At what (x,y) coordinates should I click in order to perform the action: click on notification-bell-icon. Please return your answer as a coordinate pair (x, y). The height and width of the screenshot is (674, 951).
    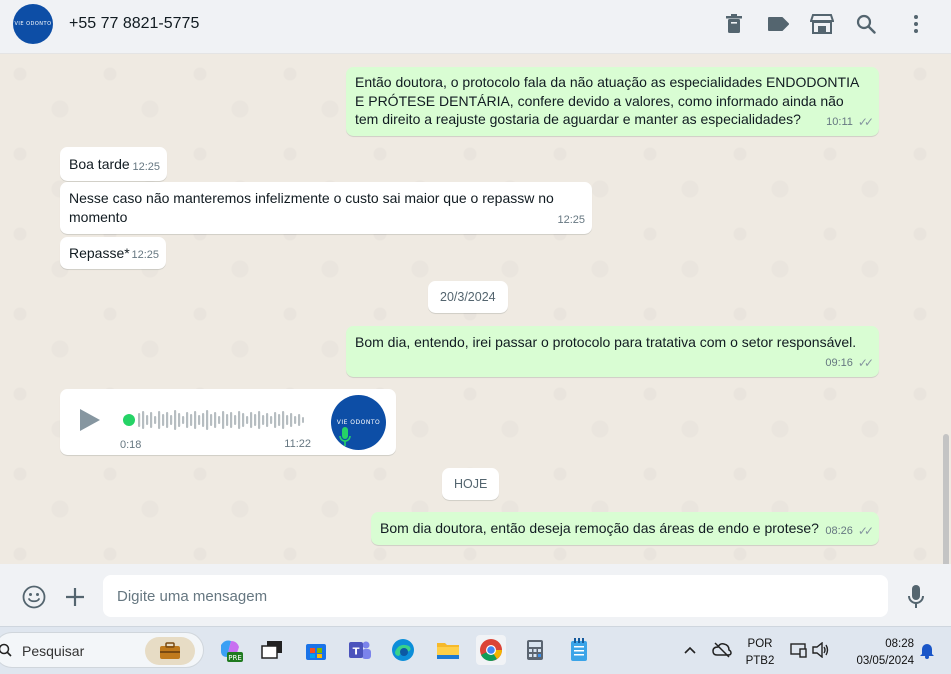
    Looking at the image, I should click on (927, 650).